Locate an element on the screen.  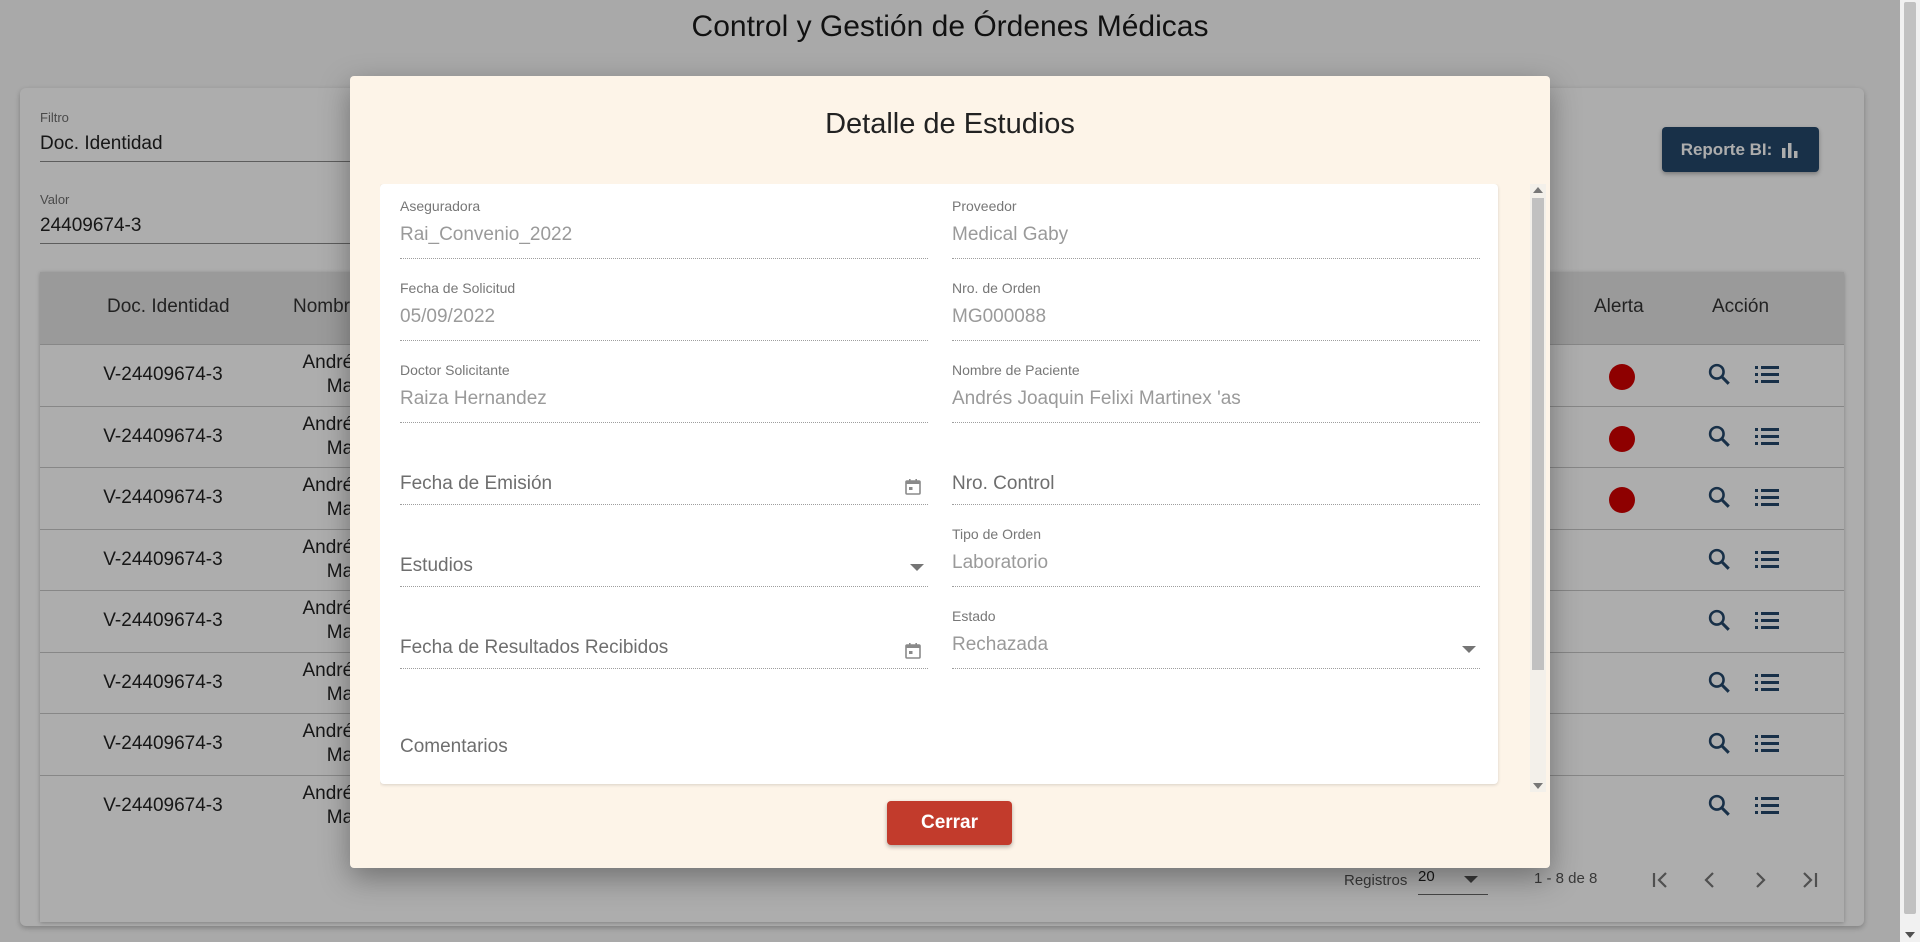
dialog-title: Detalle de Estudios is located at coordinates (950, 124).